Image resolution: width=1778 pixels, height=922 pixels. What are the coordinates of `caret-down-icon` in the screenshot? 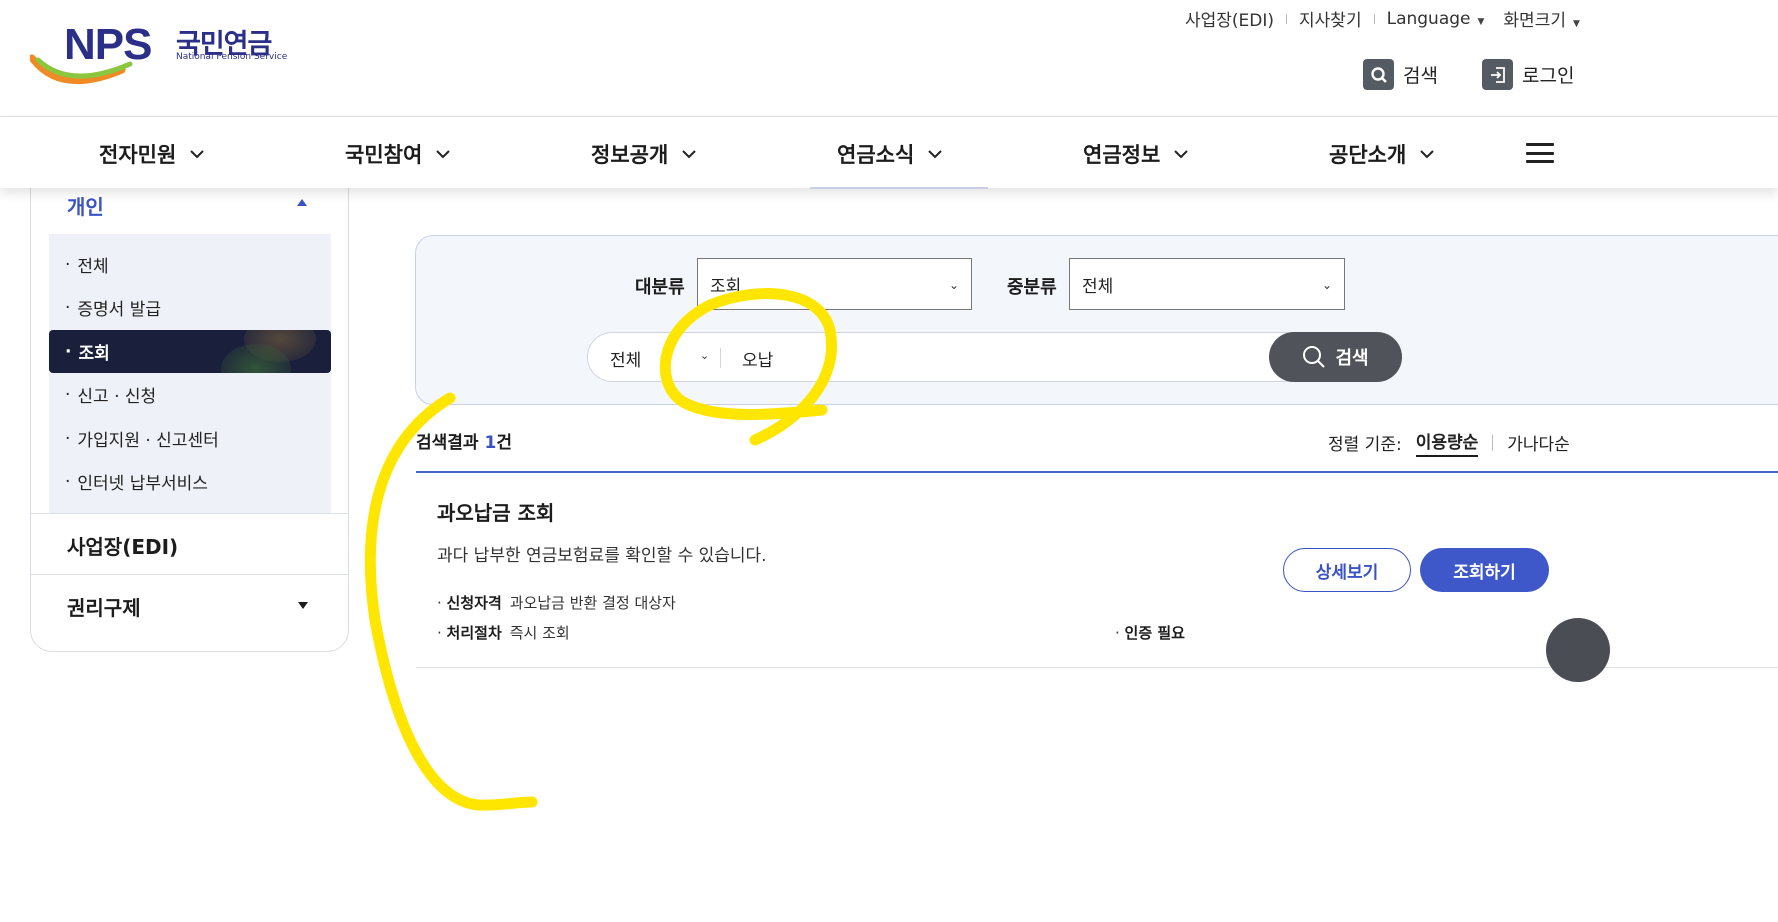 It's located at (303, 605).